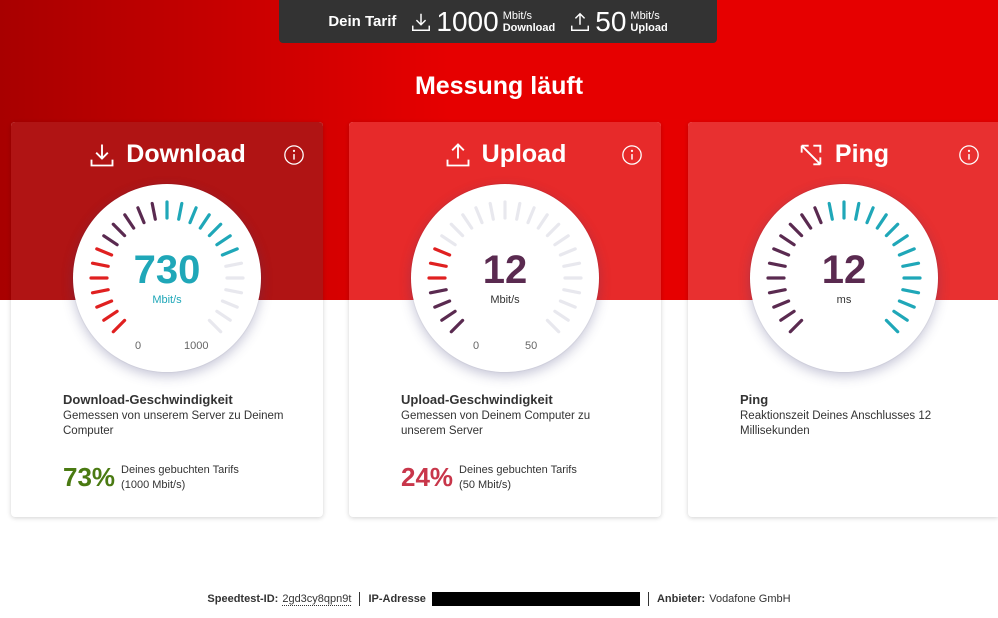  Describe the element at coordinates (180, 469) in the screenshot. I see `download-pct-desc-1: Deines gebuchten Tarifs` at that location.